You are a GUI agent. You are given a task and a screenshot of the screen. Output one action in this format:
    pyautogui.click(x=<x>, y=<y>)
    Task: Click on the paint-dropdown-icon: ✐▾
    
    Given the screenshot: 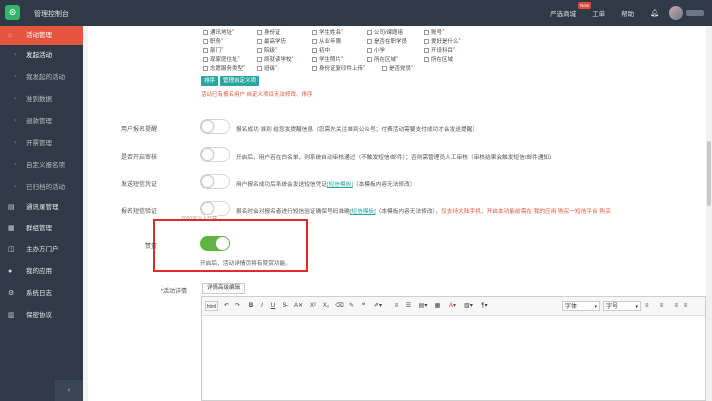 What is the action you would take?
    pyautogui.click(x=378, y=306)
    